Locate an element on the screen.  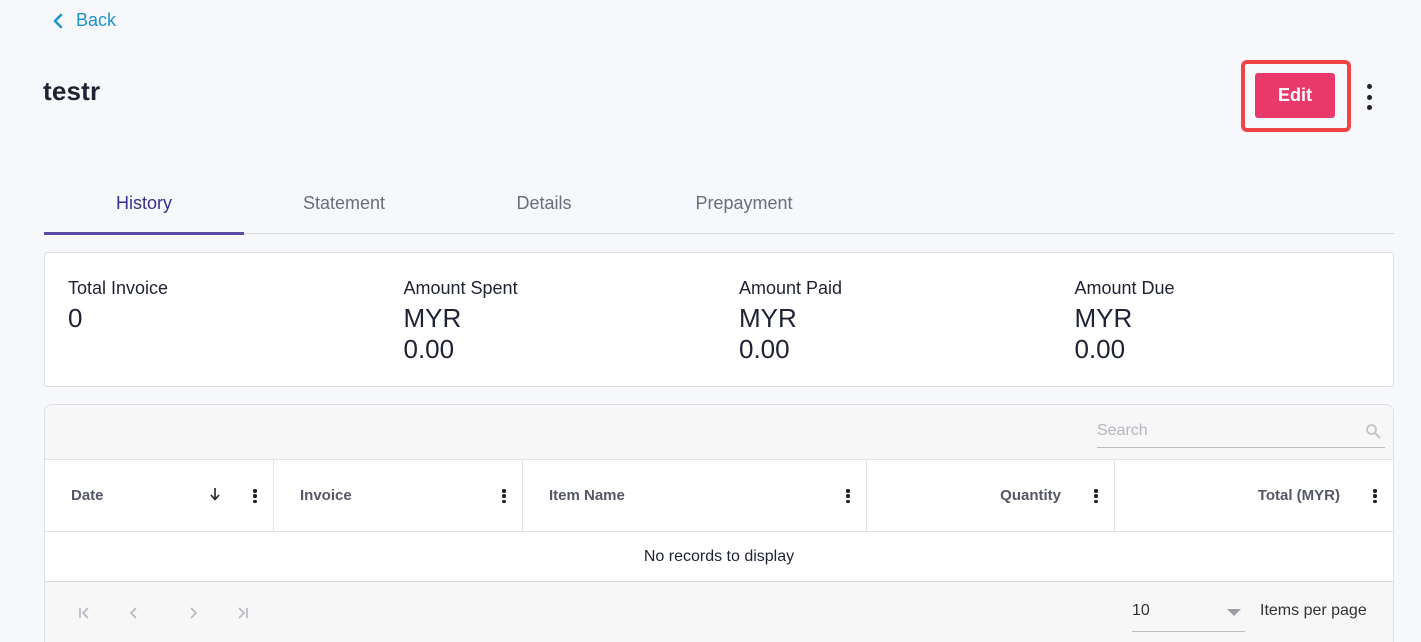
tab-statement: Statement is located at coordinates (344, 205).